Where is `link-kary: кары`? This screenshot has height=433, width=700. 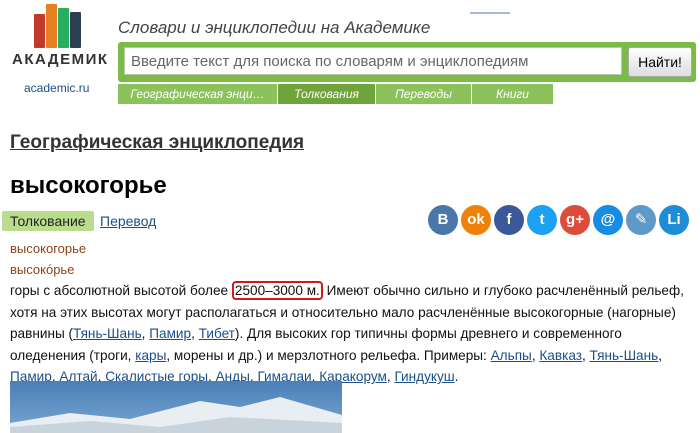 link-kary: кары is located at coordinates (150, 355).